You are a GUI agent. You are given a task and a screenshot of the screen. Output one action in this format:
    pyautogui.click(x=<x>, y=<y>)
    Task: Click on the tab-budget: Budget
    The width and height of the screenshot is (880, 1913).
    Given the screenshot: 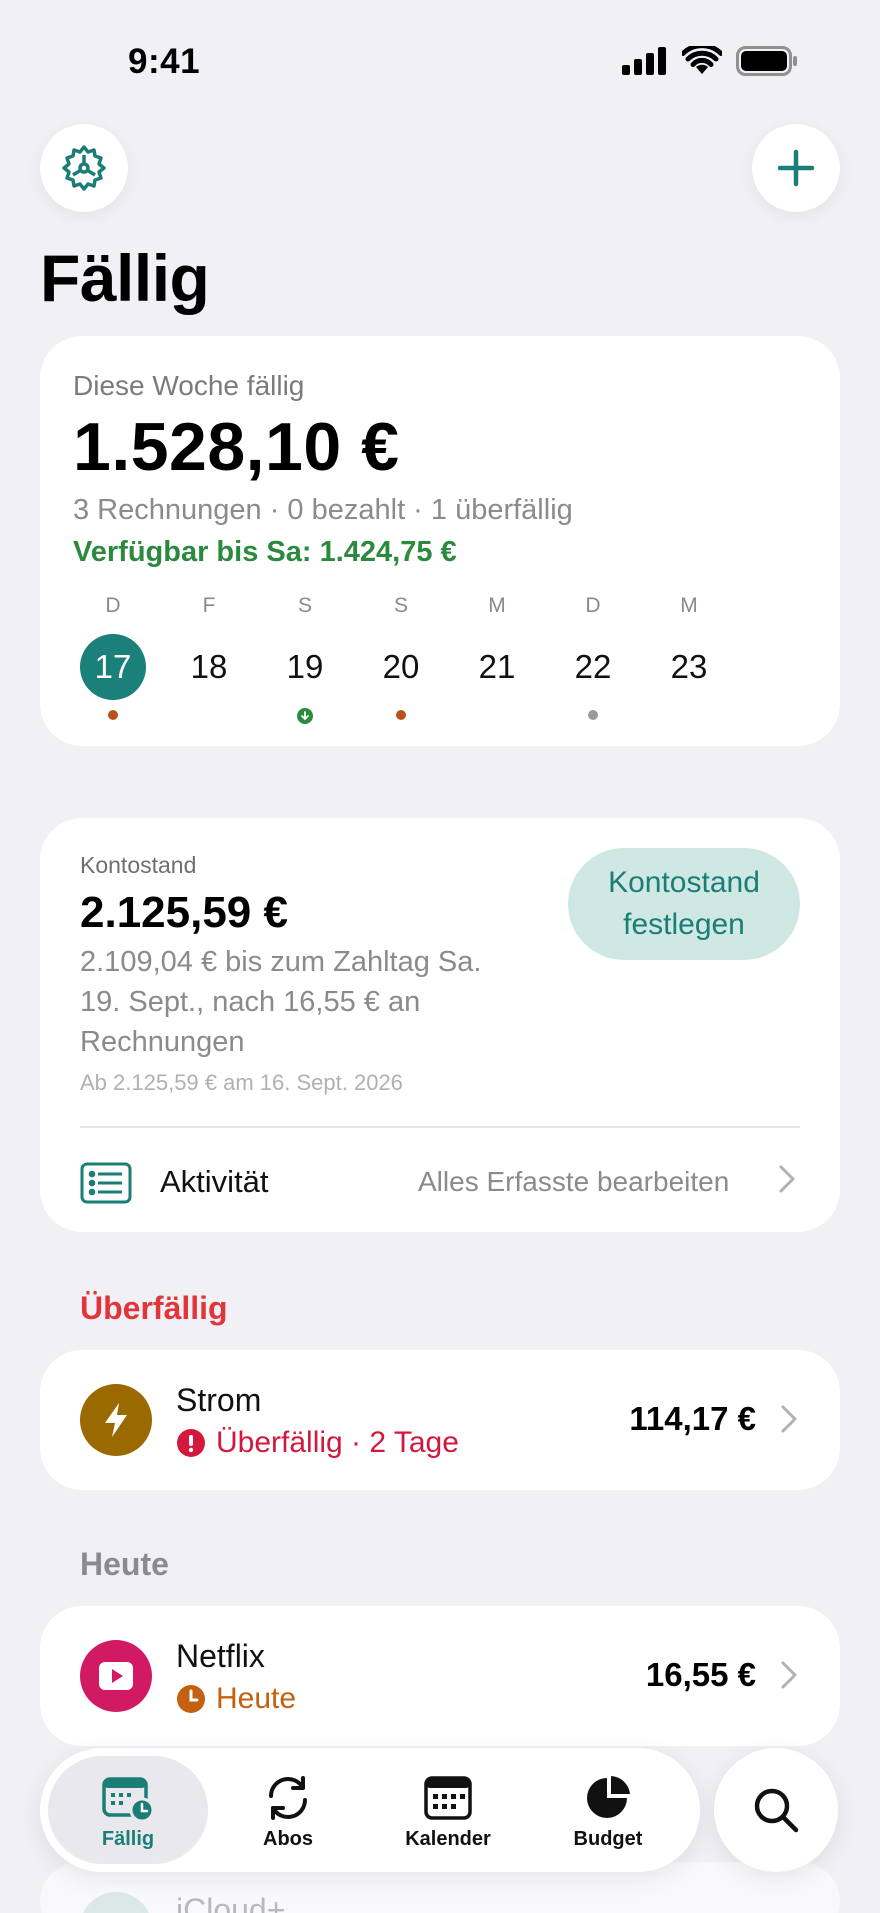 What is the action you would take?
    pyautogui.click(x=608, y=1810)
    